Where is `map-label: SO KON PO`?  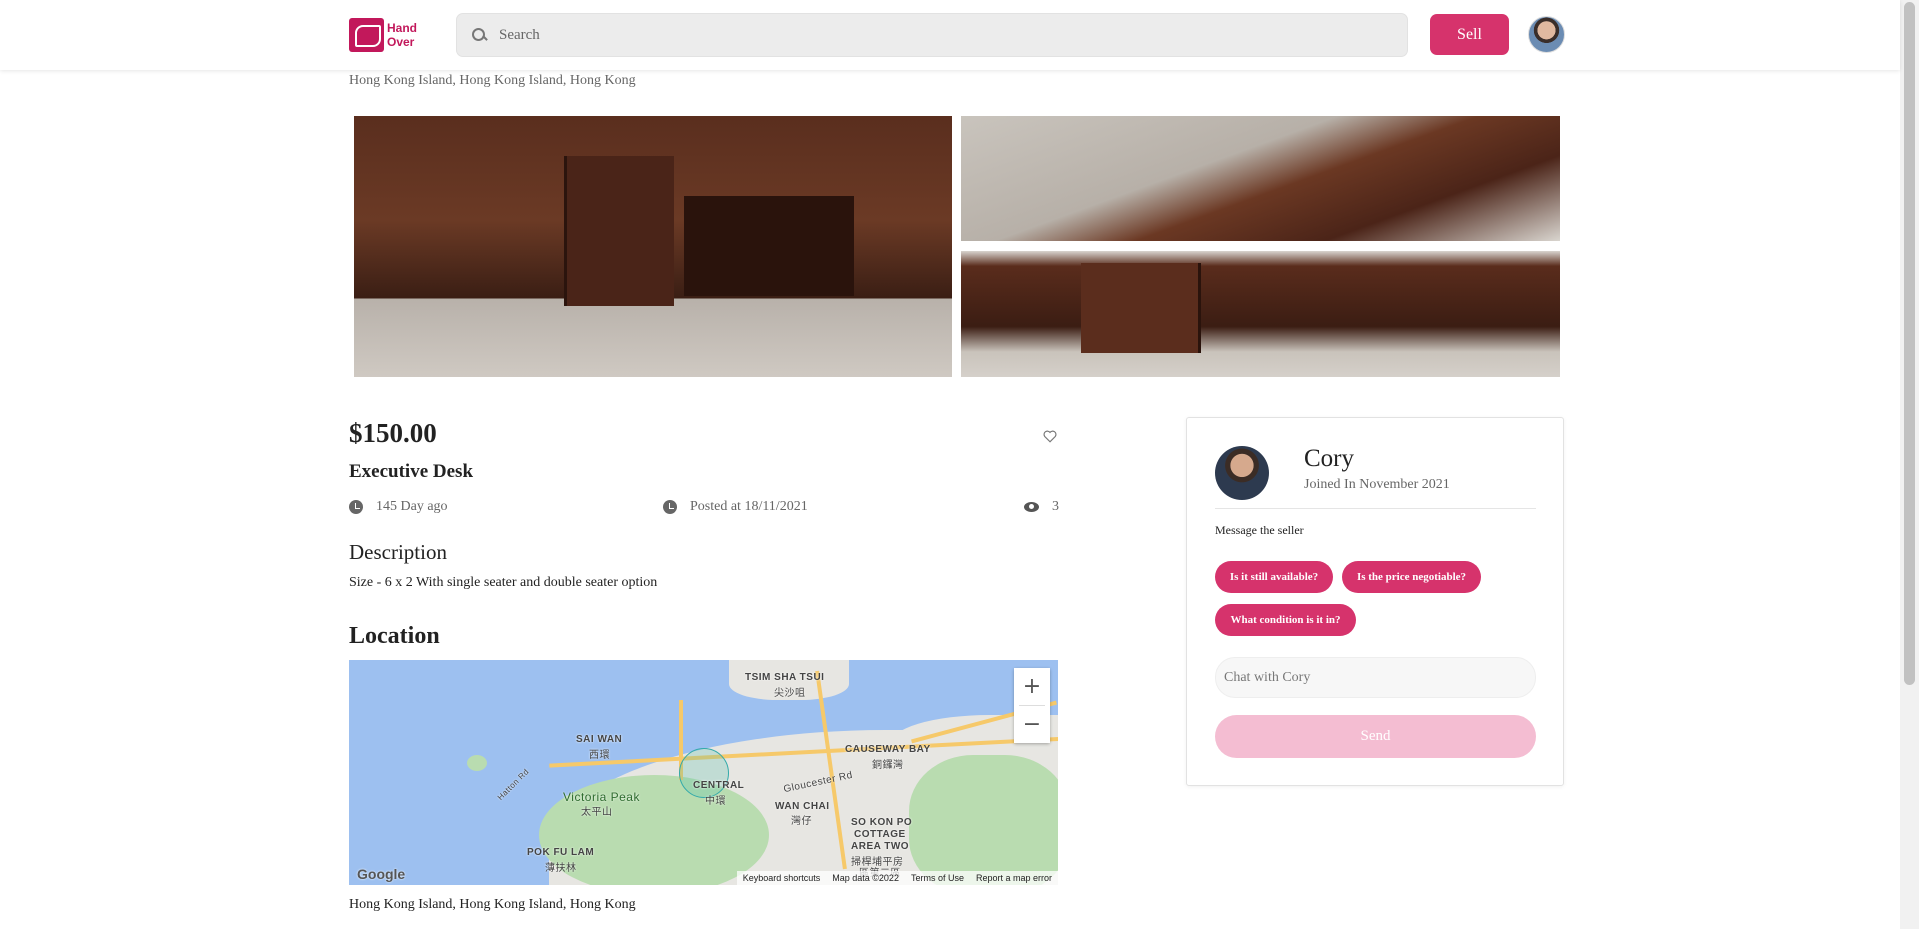 map-label: SO KON PO is located at coordinates (882, 822).